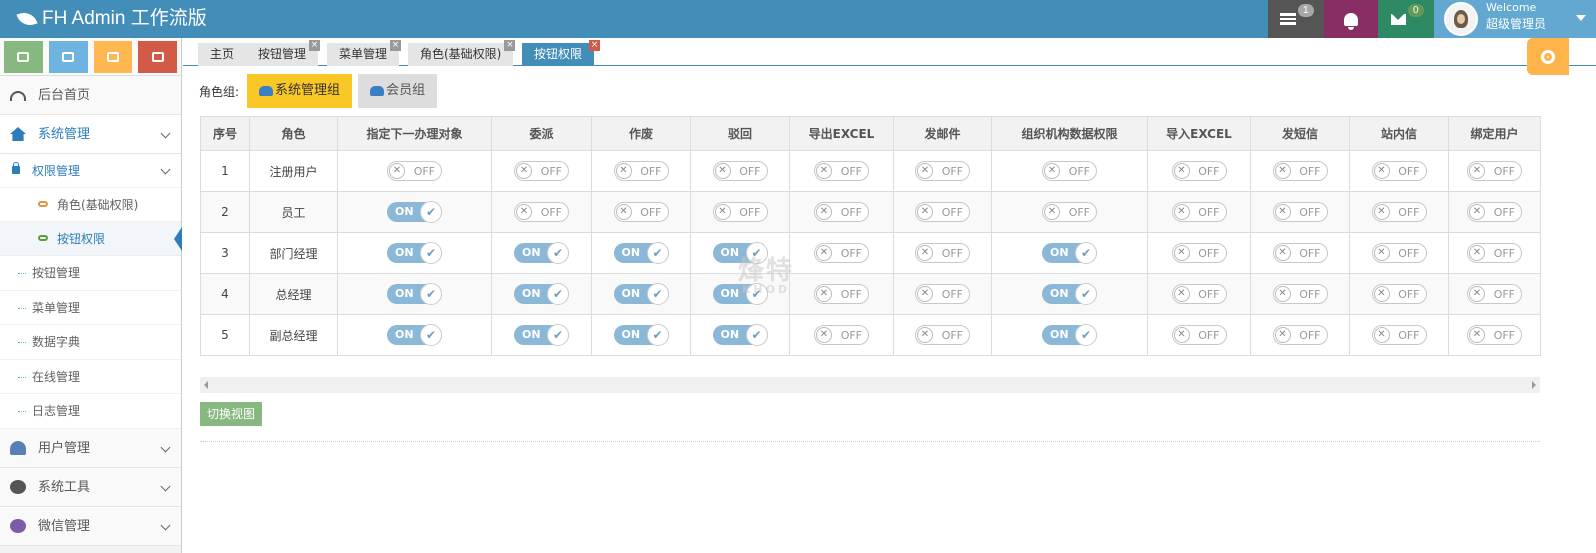 The width and height of the screenshot is (1596, 553). What do you see at coordinates (23, 57) in the screenshot?
I see `pencil-shortcut-button` at bounding box center [23, 57].